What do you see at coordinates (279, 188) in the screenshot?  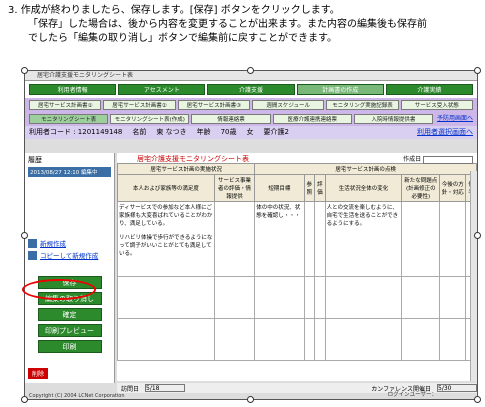 I see `col-short-goal: 短期目標` at bounding box center [279, 188].